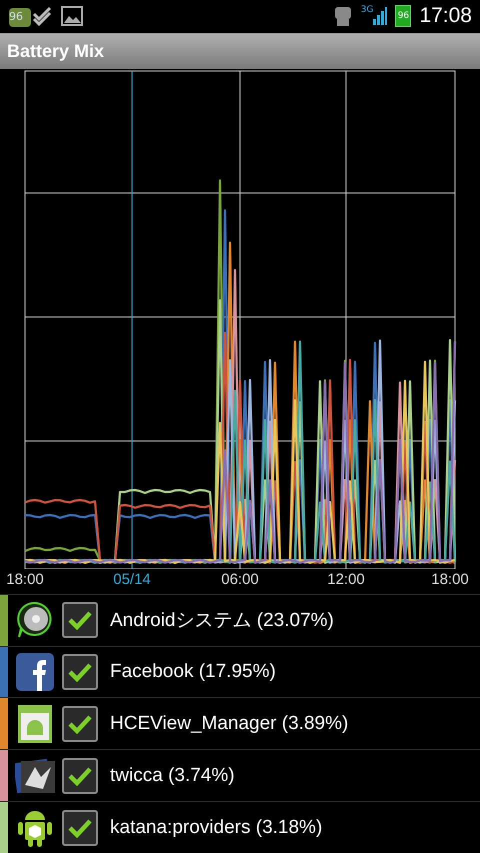 The height and width of the screenshot is (853, 480). What do you see at coordinates (16, 16) in the screenshot?
I see `notification-count: 96` at bounding box center [16, 16].